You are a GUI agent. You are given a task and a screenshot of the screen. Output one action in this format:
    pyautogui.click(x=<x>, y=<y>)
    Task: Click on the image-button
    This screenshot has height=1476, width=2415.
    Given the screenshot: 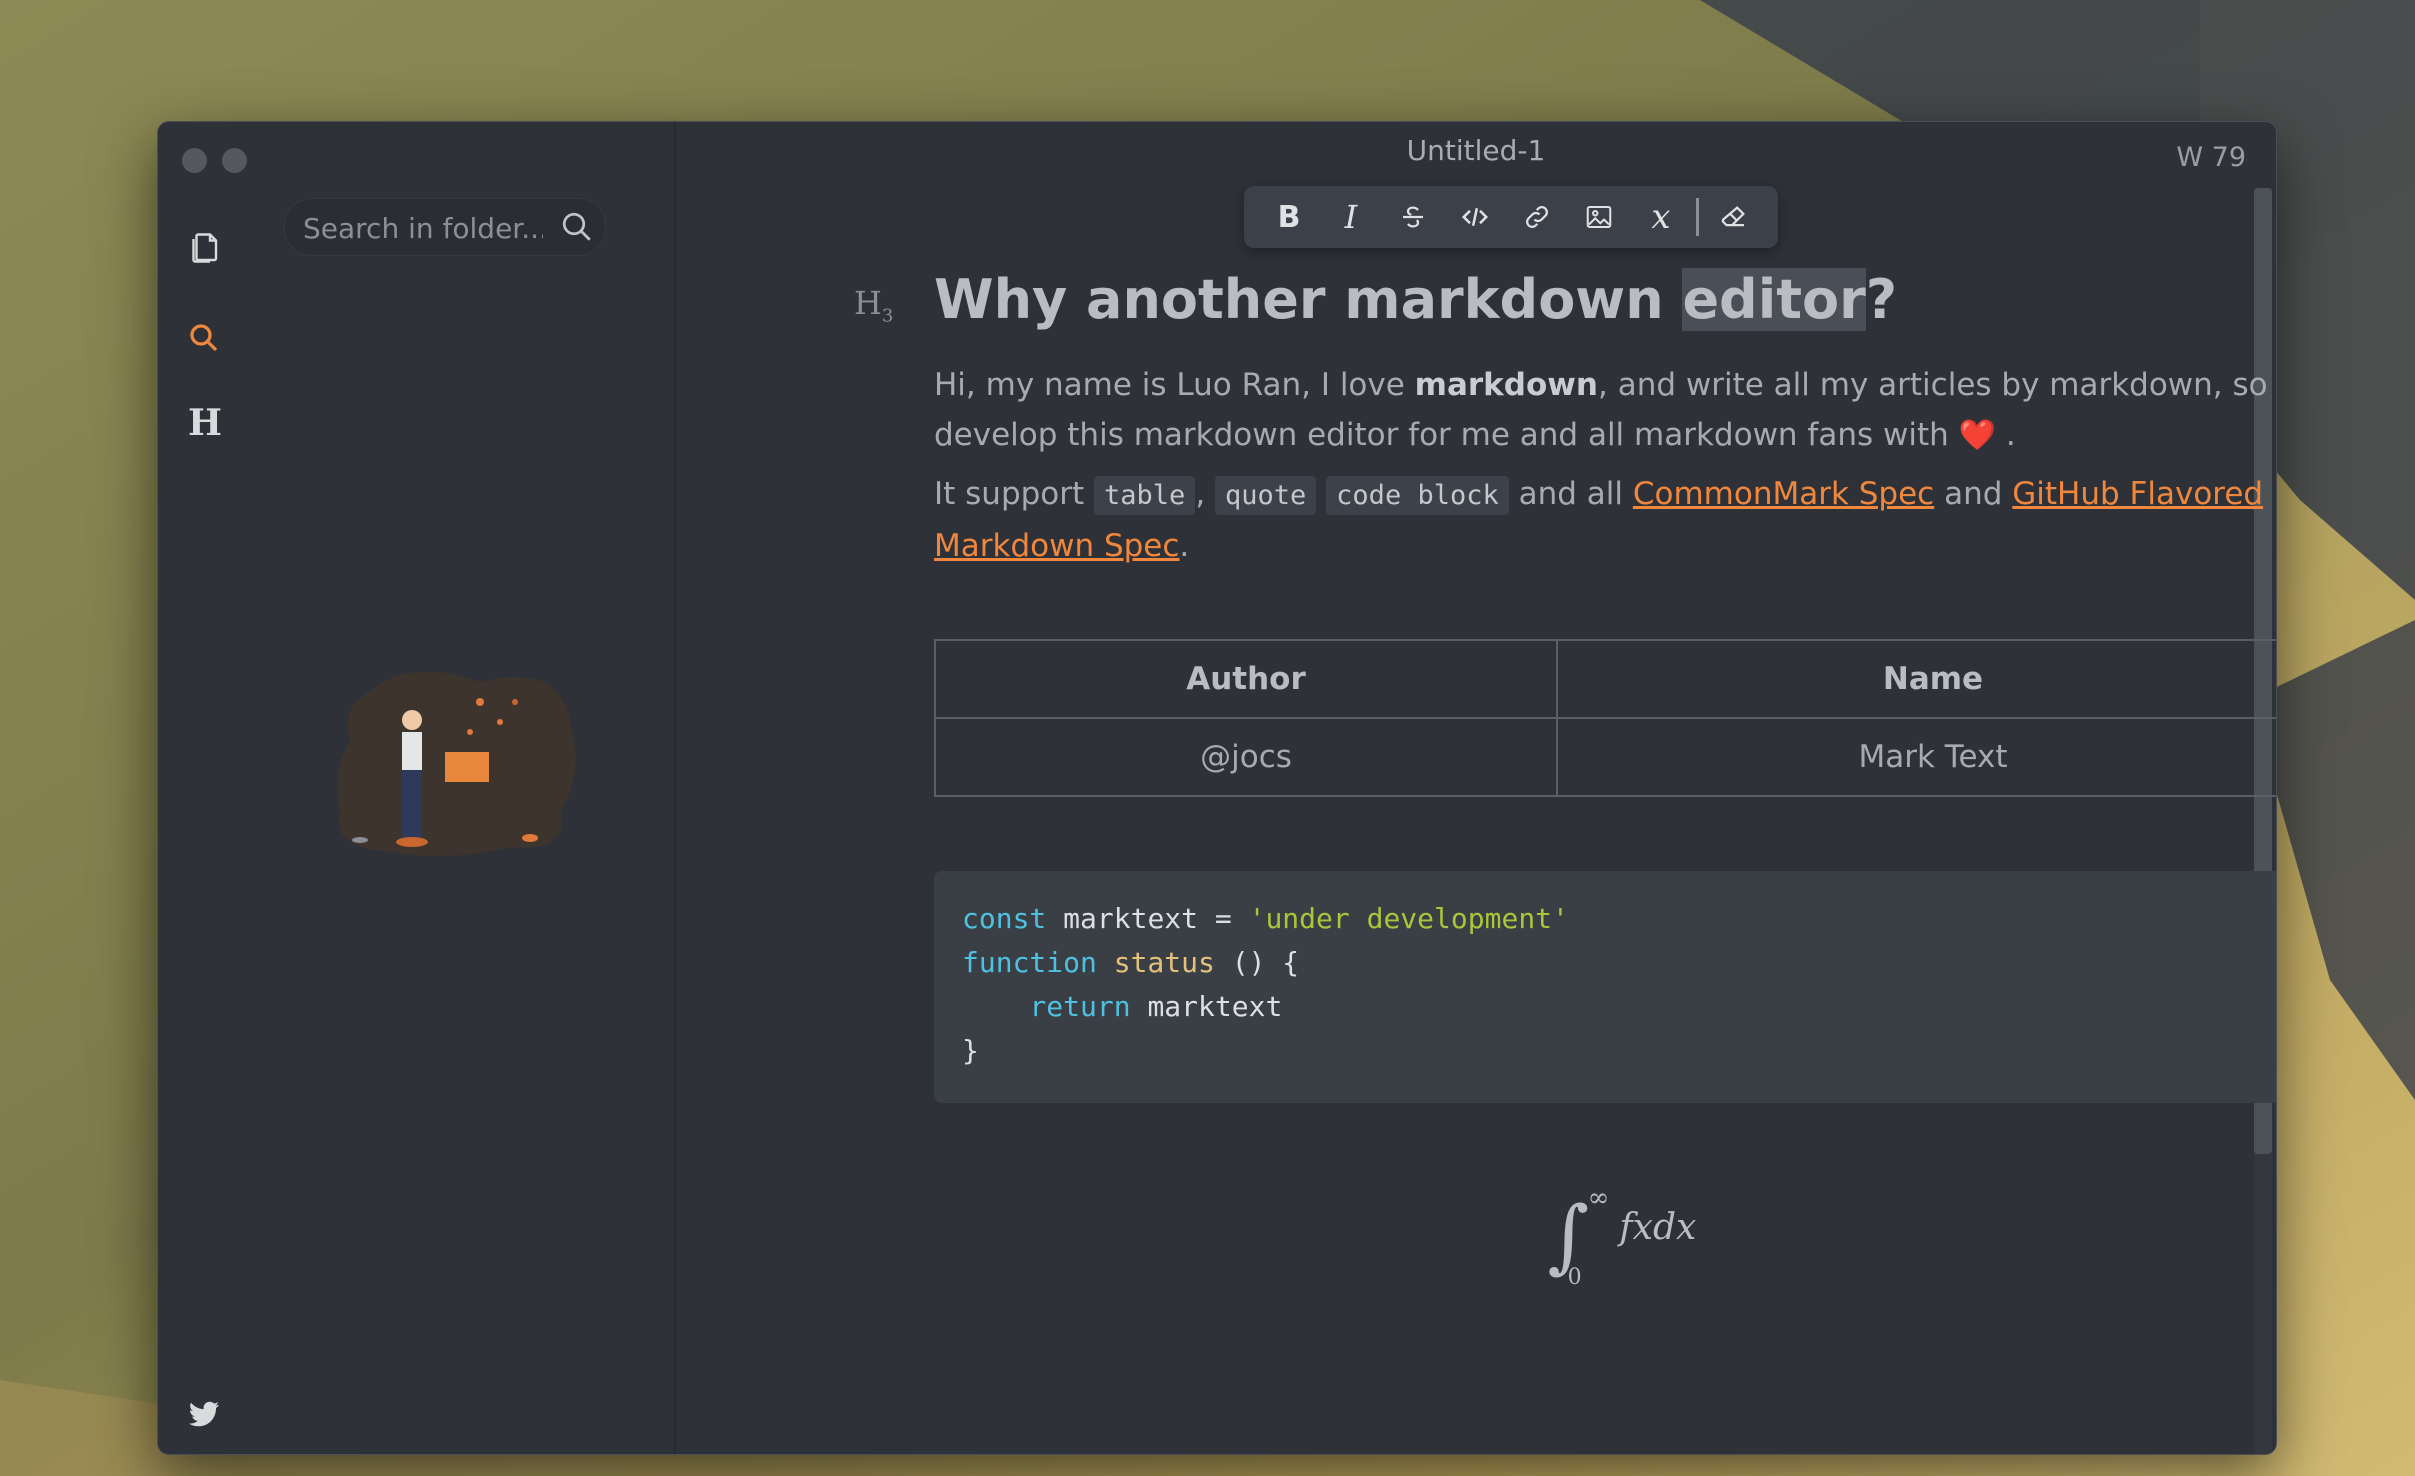 What is the action you would take?
    pyautogui.click(x=1599, y=217)
    